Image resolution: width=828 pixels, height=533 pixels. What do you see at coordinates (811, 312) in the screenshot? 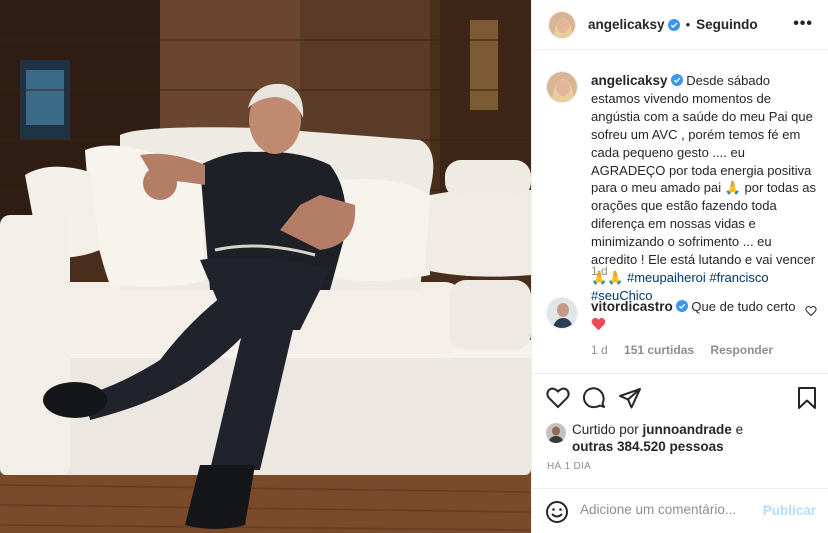
I see `comment-like-icon` at bounding box center [811, 312].